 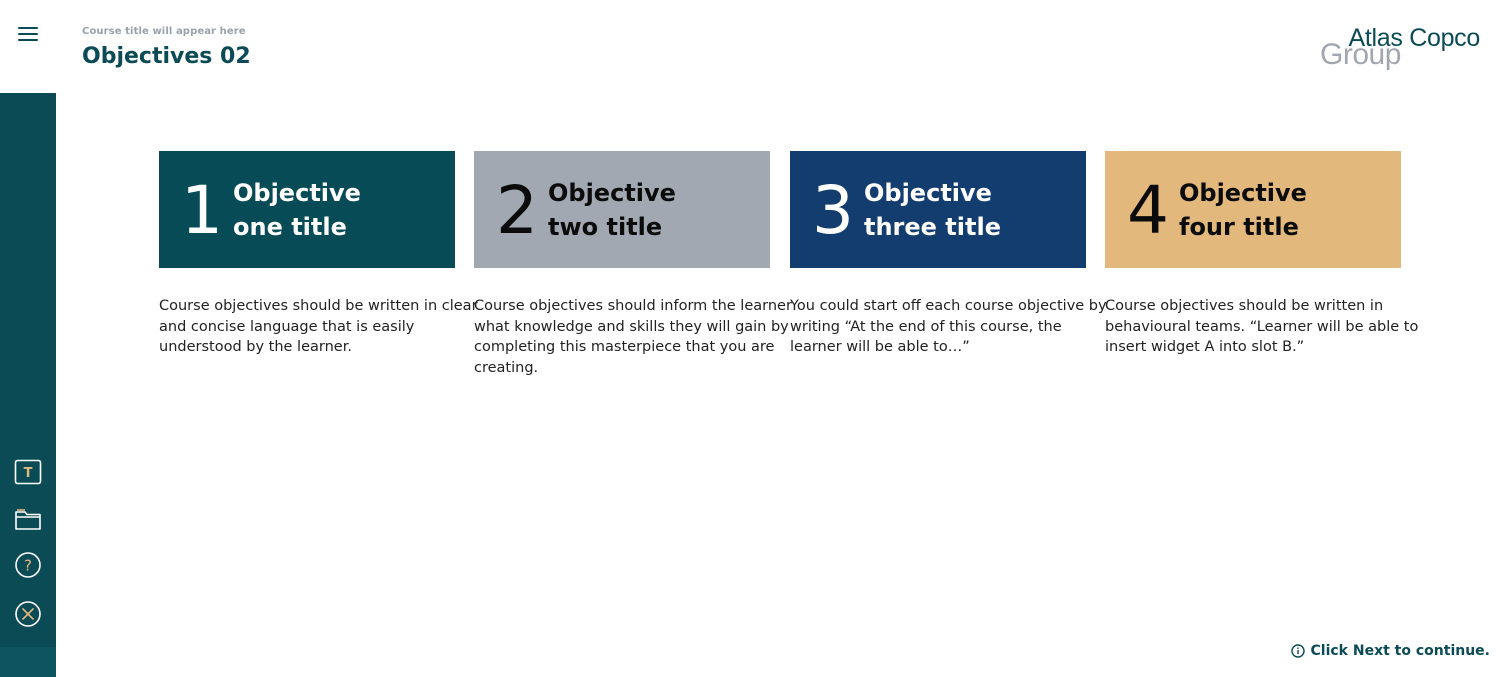 I want to click on close-icon, so click(x=28, y=614).